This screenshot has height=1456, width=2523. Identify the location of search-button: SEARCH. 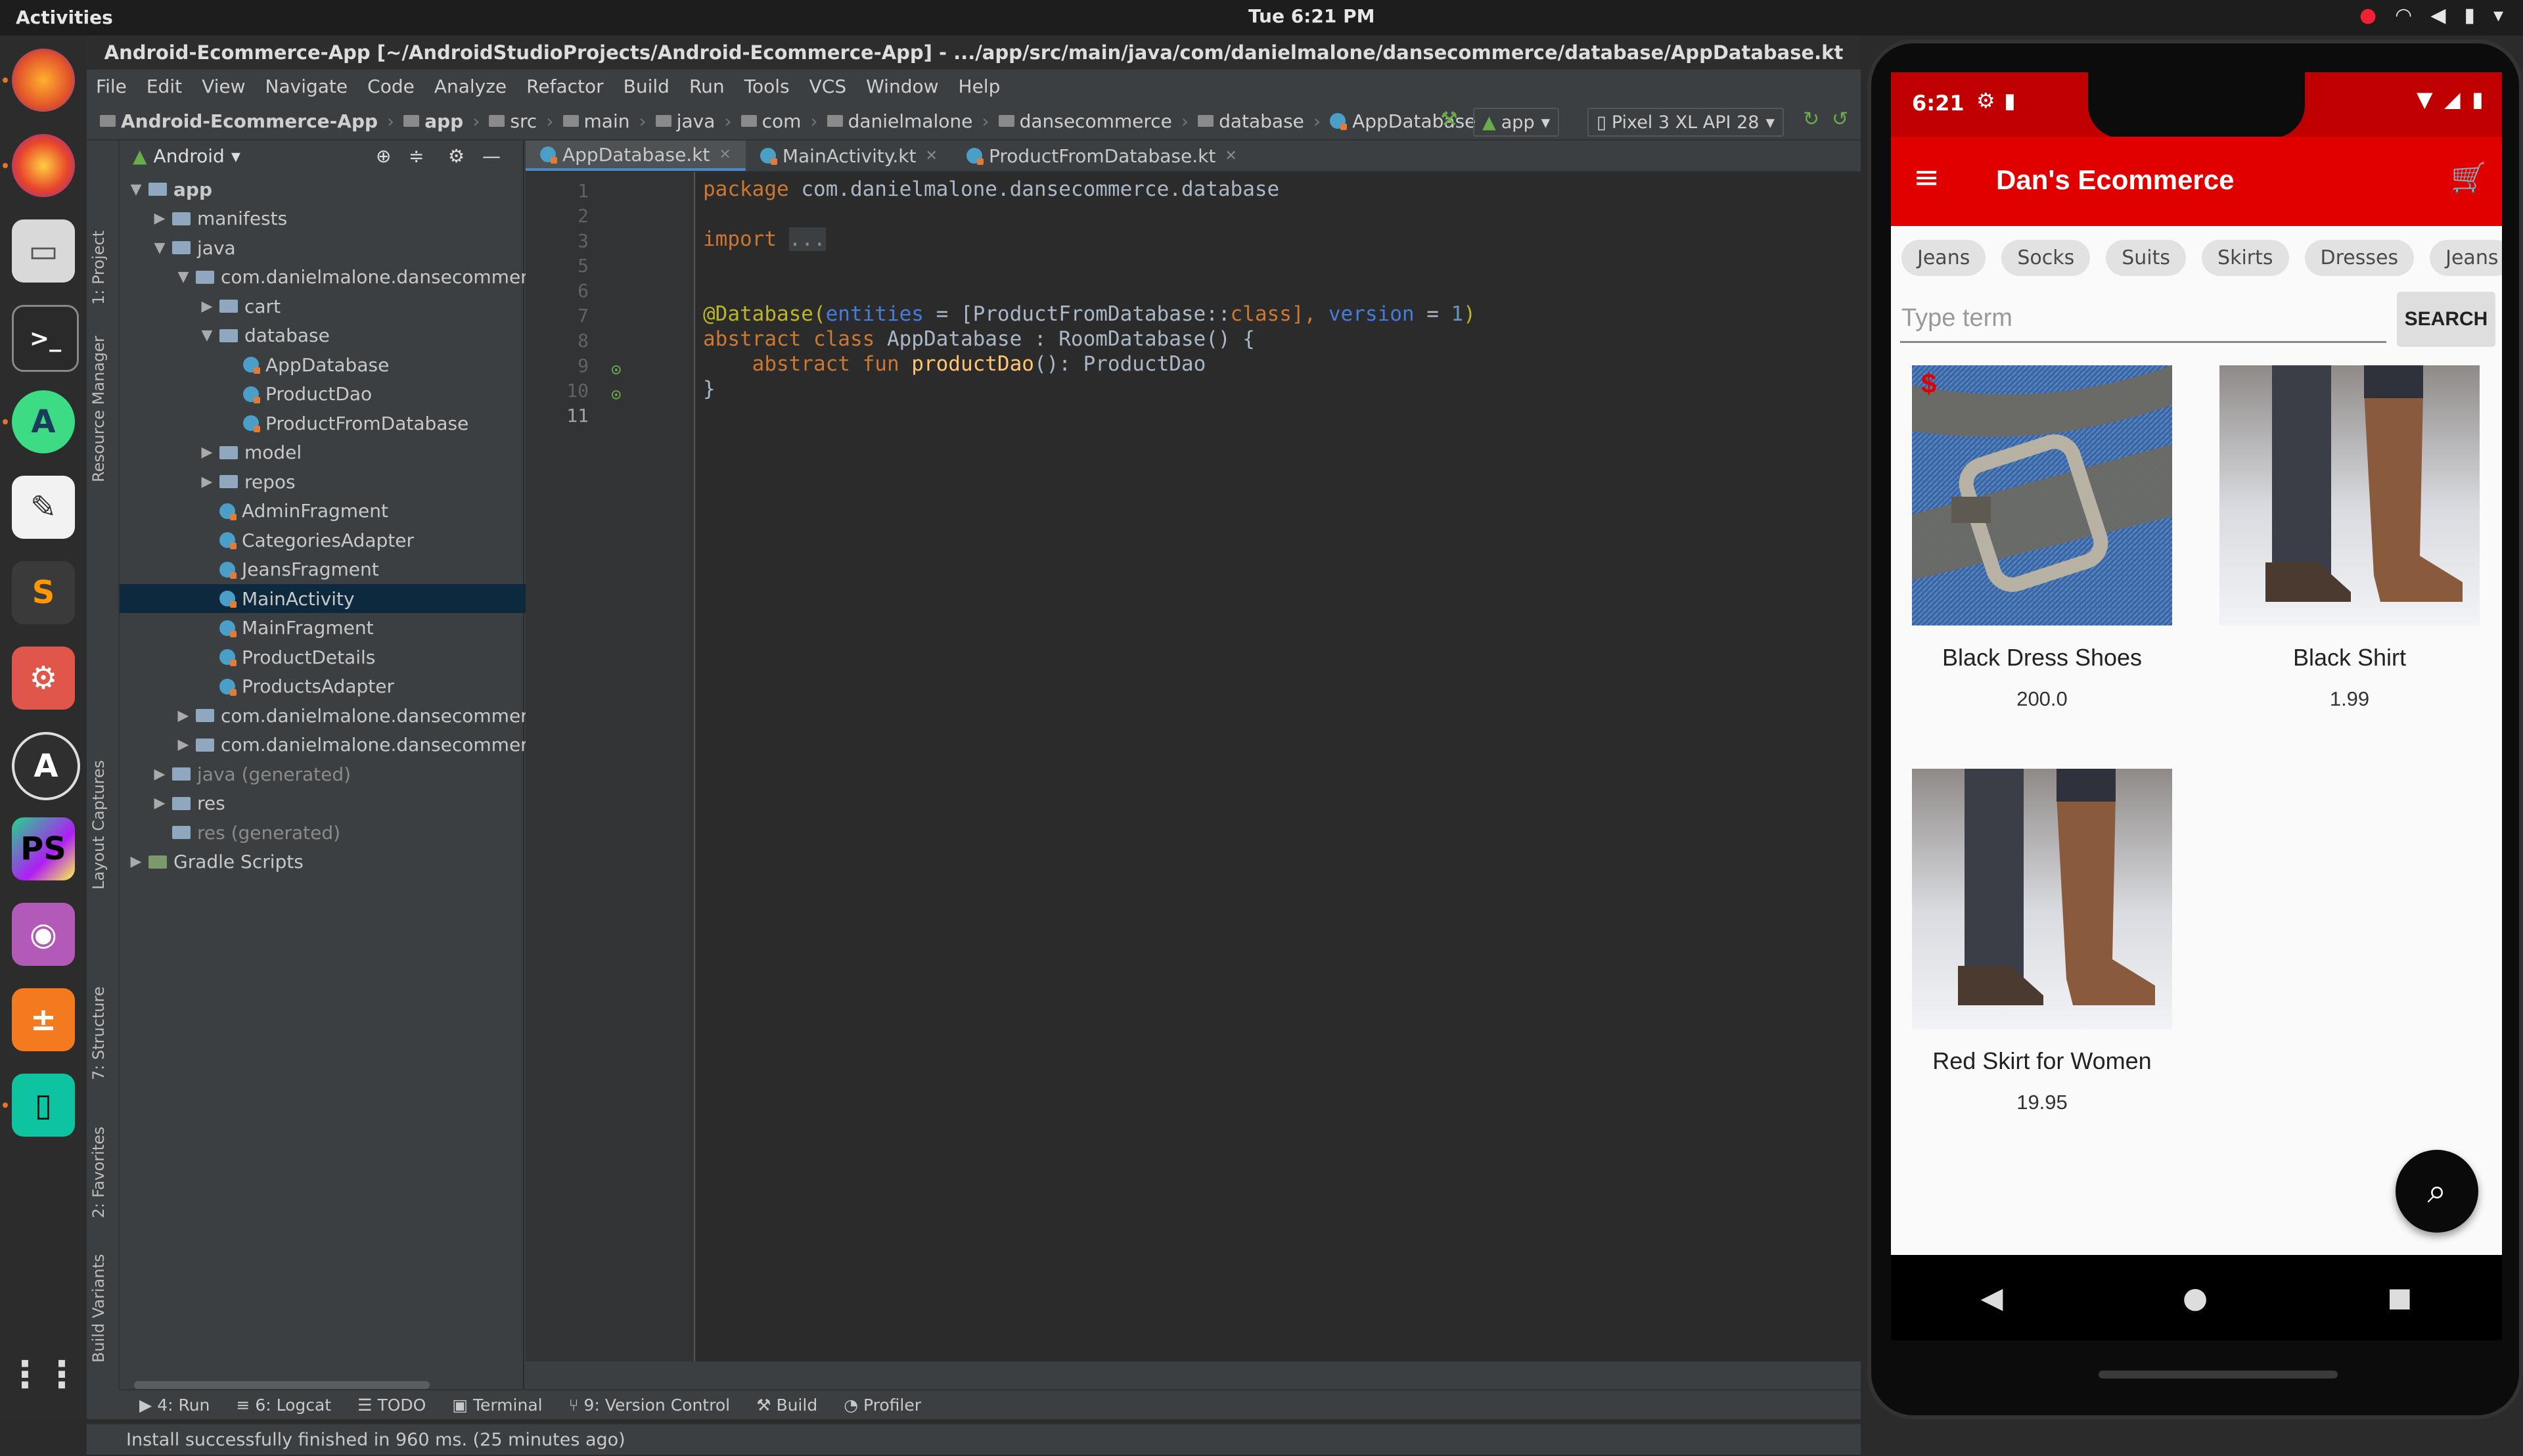
(2446, 319).